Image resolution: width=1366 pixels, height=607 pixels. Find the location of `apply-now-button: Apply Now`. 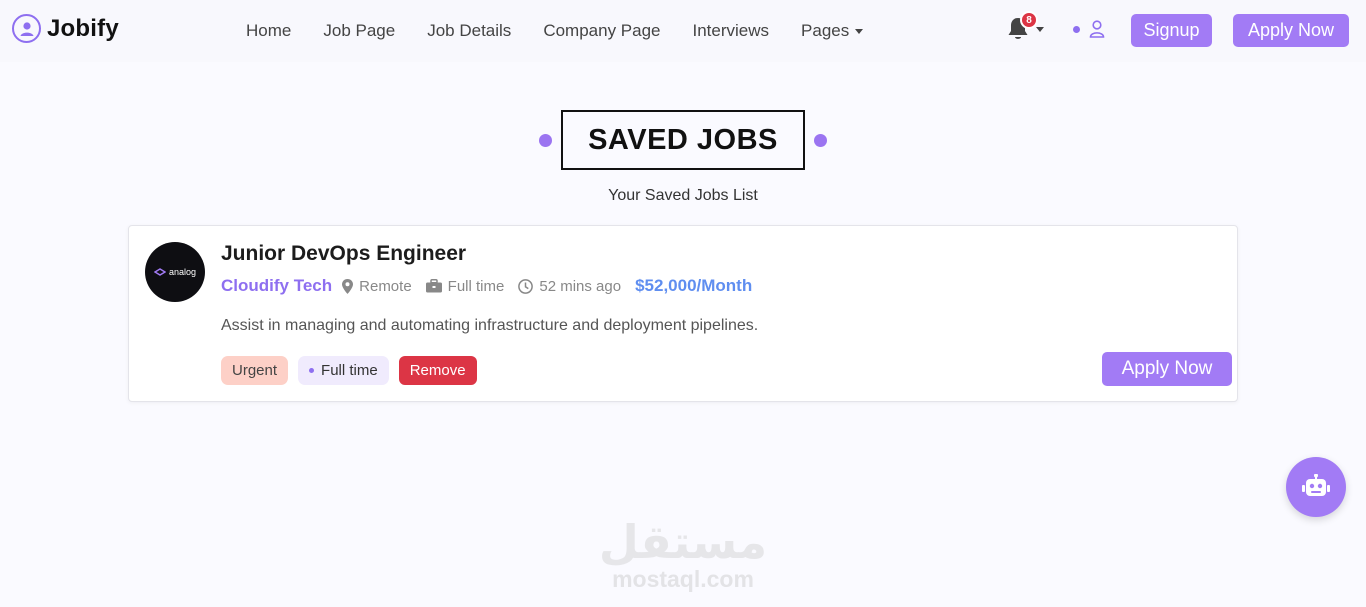

apply-now-button: Apply Now is located at coordinates (1291, 30).